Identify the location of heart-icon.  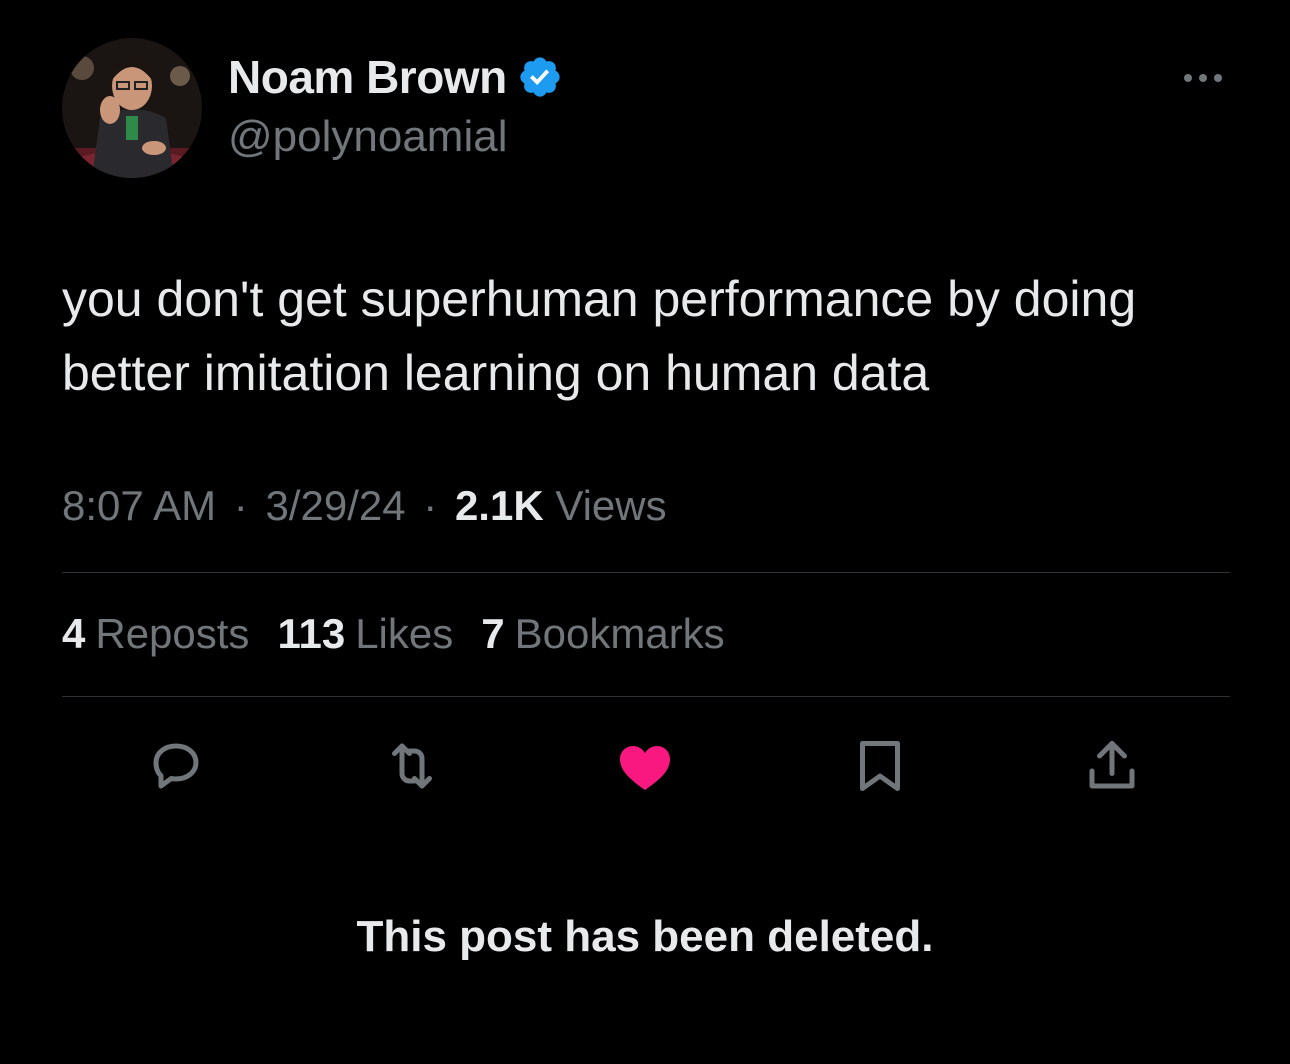
(645, 768).